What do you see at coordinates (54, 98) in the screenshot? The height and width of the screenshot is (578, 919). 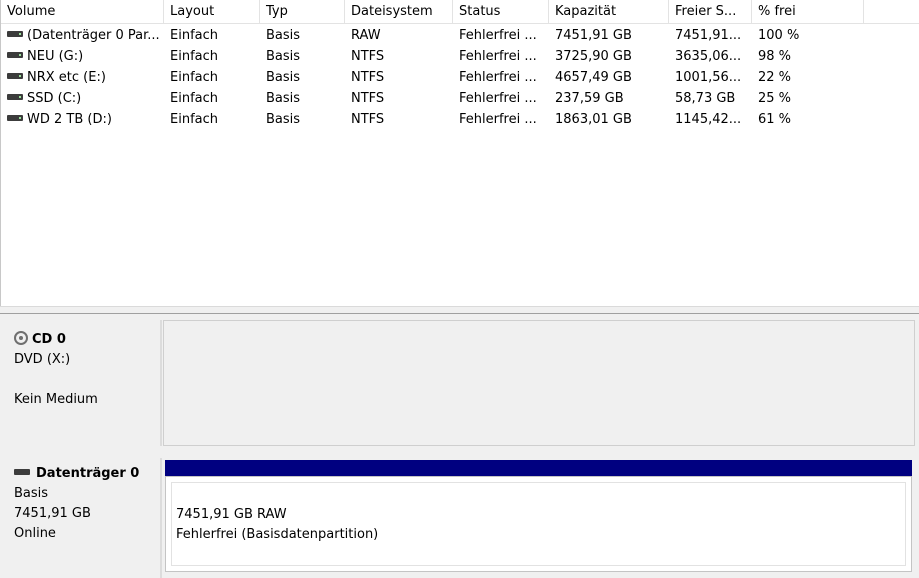 I see `volume-name: SSD (C:)` at bounding box center [54, 98].